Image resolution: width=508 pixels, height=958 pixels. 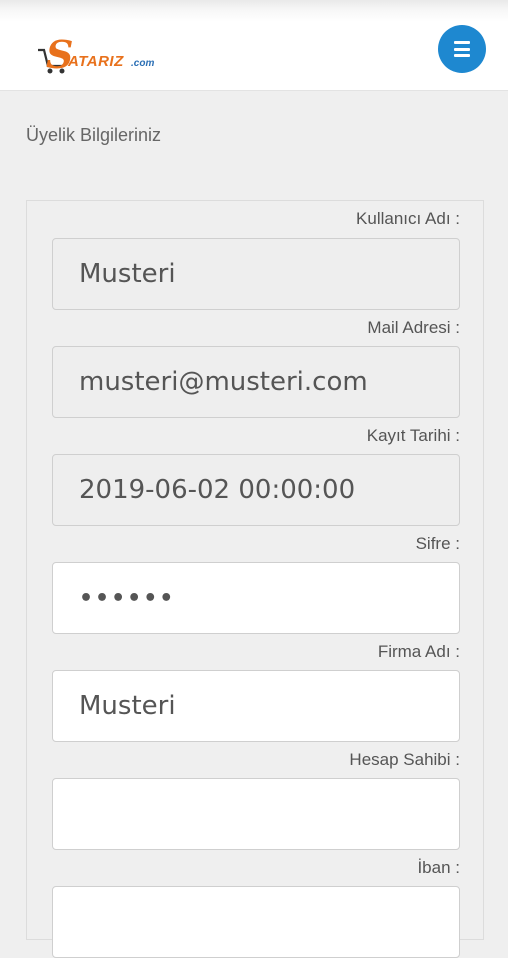 What do you see at coordinates (408, 218) in the screenshot?
I see `username-label: Kullanıcı Adı :` at bounding box center [408, 218].